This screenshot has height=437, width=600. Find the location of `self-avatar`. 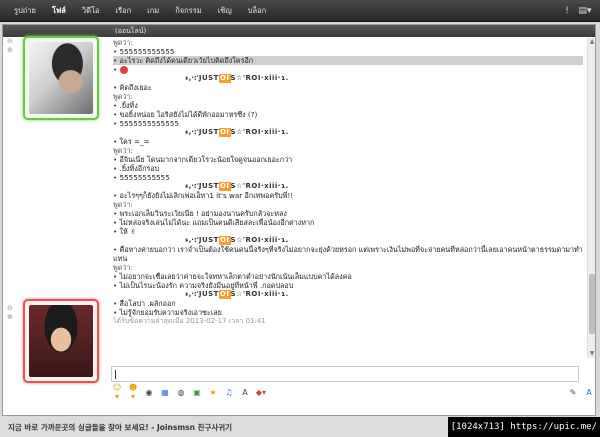

self-avatar is located at coordinates (61, 341).